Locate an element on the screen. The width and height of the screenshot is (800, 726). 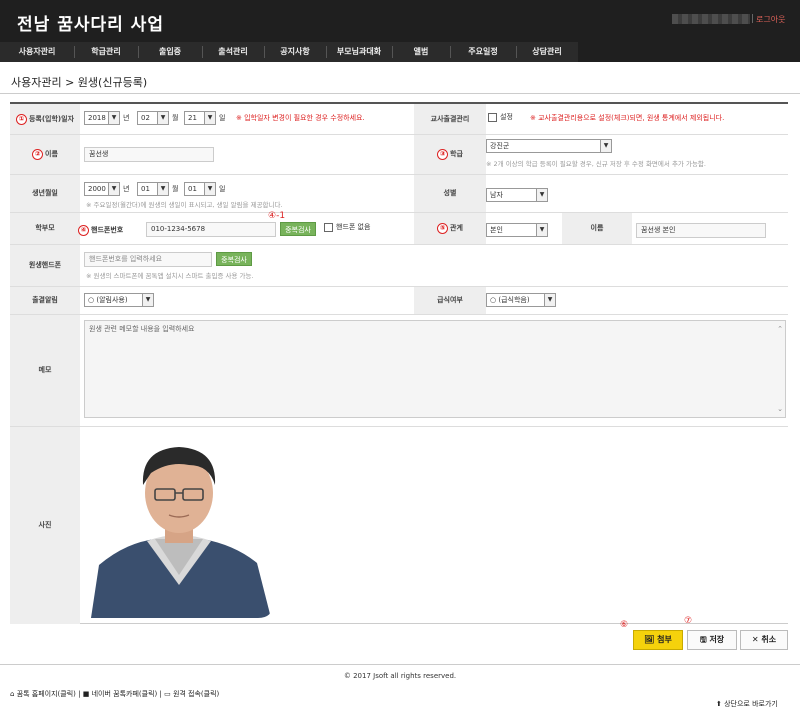
save-button: 🖫 저장 is located at coordinates (712, 640).